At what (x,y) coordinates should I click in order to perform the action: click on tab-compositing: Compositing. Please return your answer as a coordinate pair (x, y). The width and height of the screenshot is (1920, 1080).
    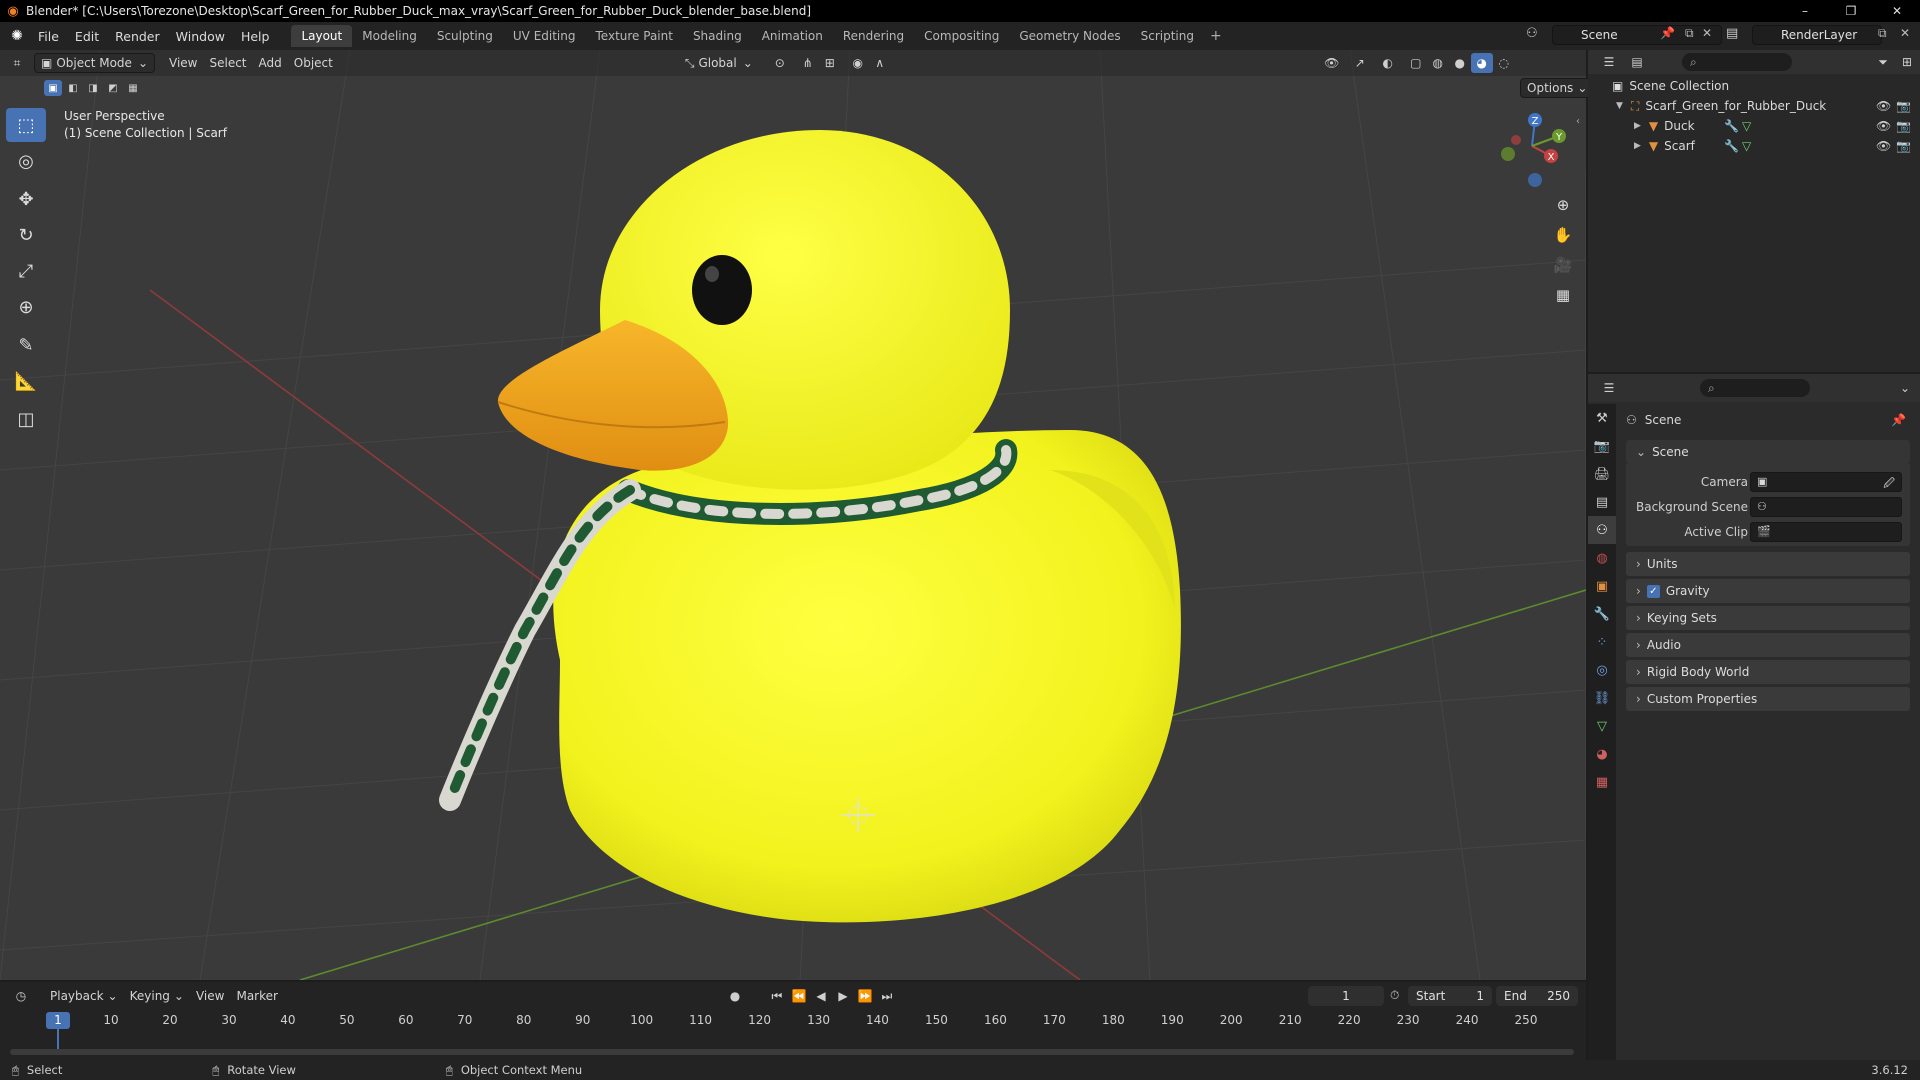
    Looking at the image, I should click on (961, 36).